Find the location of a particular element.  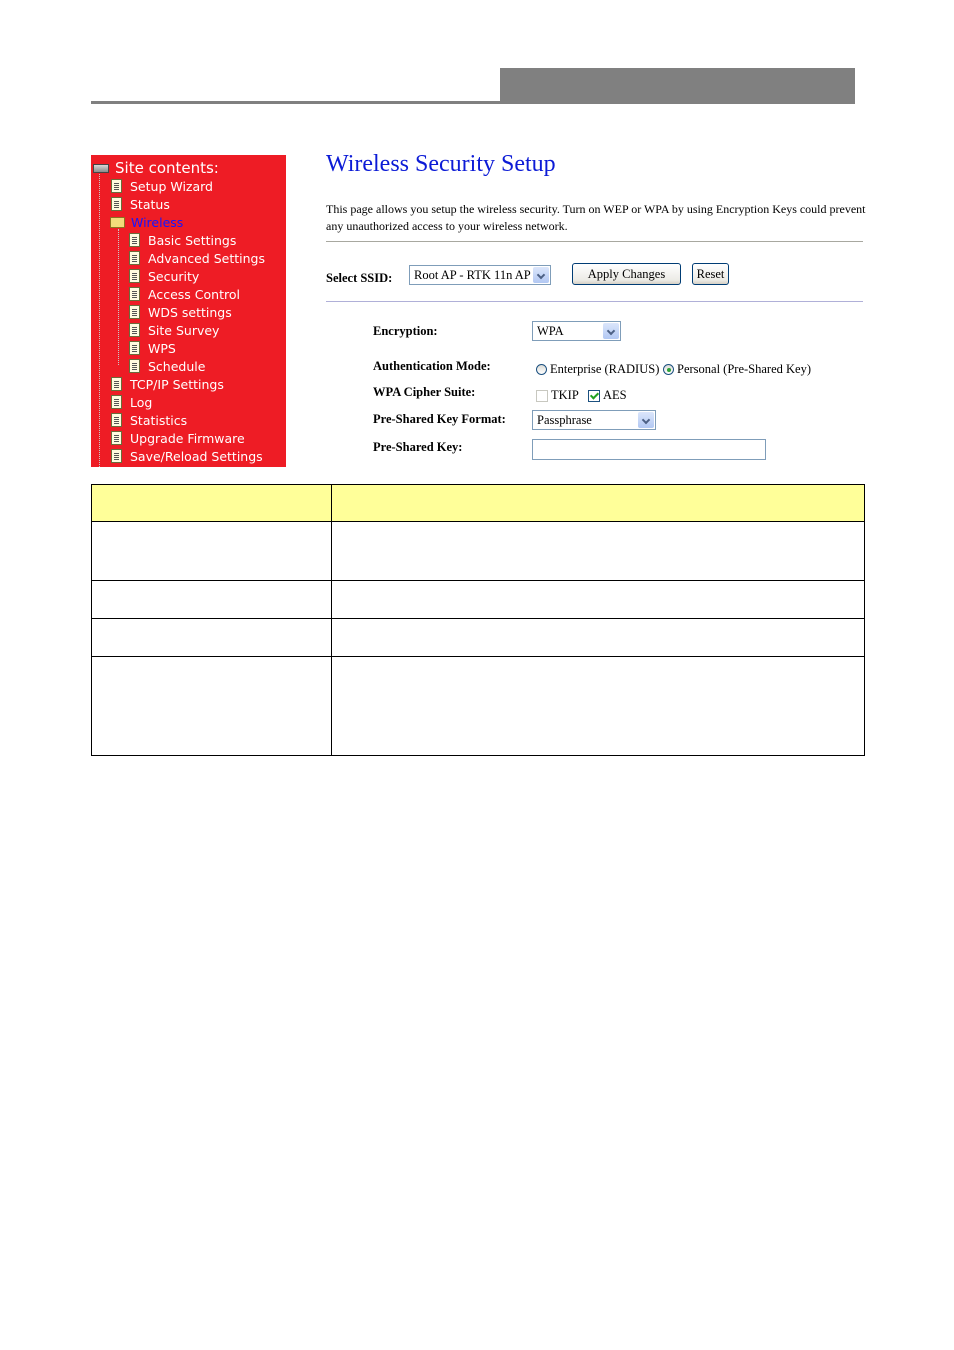

sidebar-item-wds-settings: WDS settings is located at coordinates (180, 312).